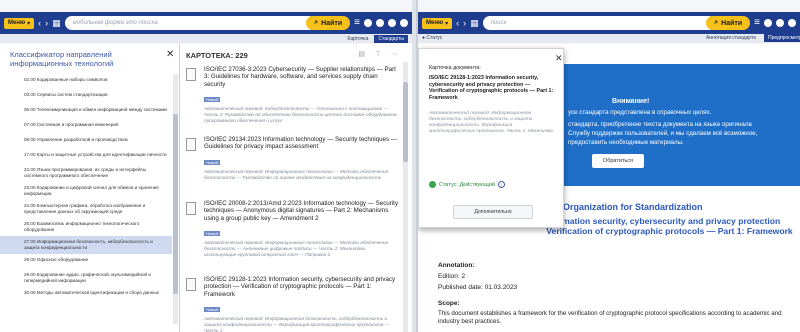 This screenshot has height=332, width=800. Describe the element at coordinates (447, 23) in the screenshot. I see `chevron-down-icon: ▾` at that location.